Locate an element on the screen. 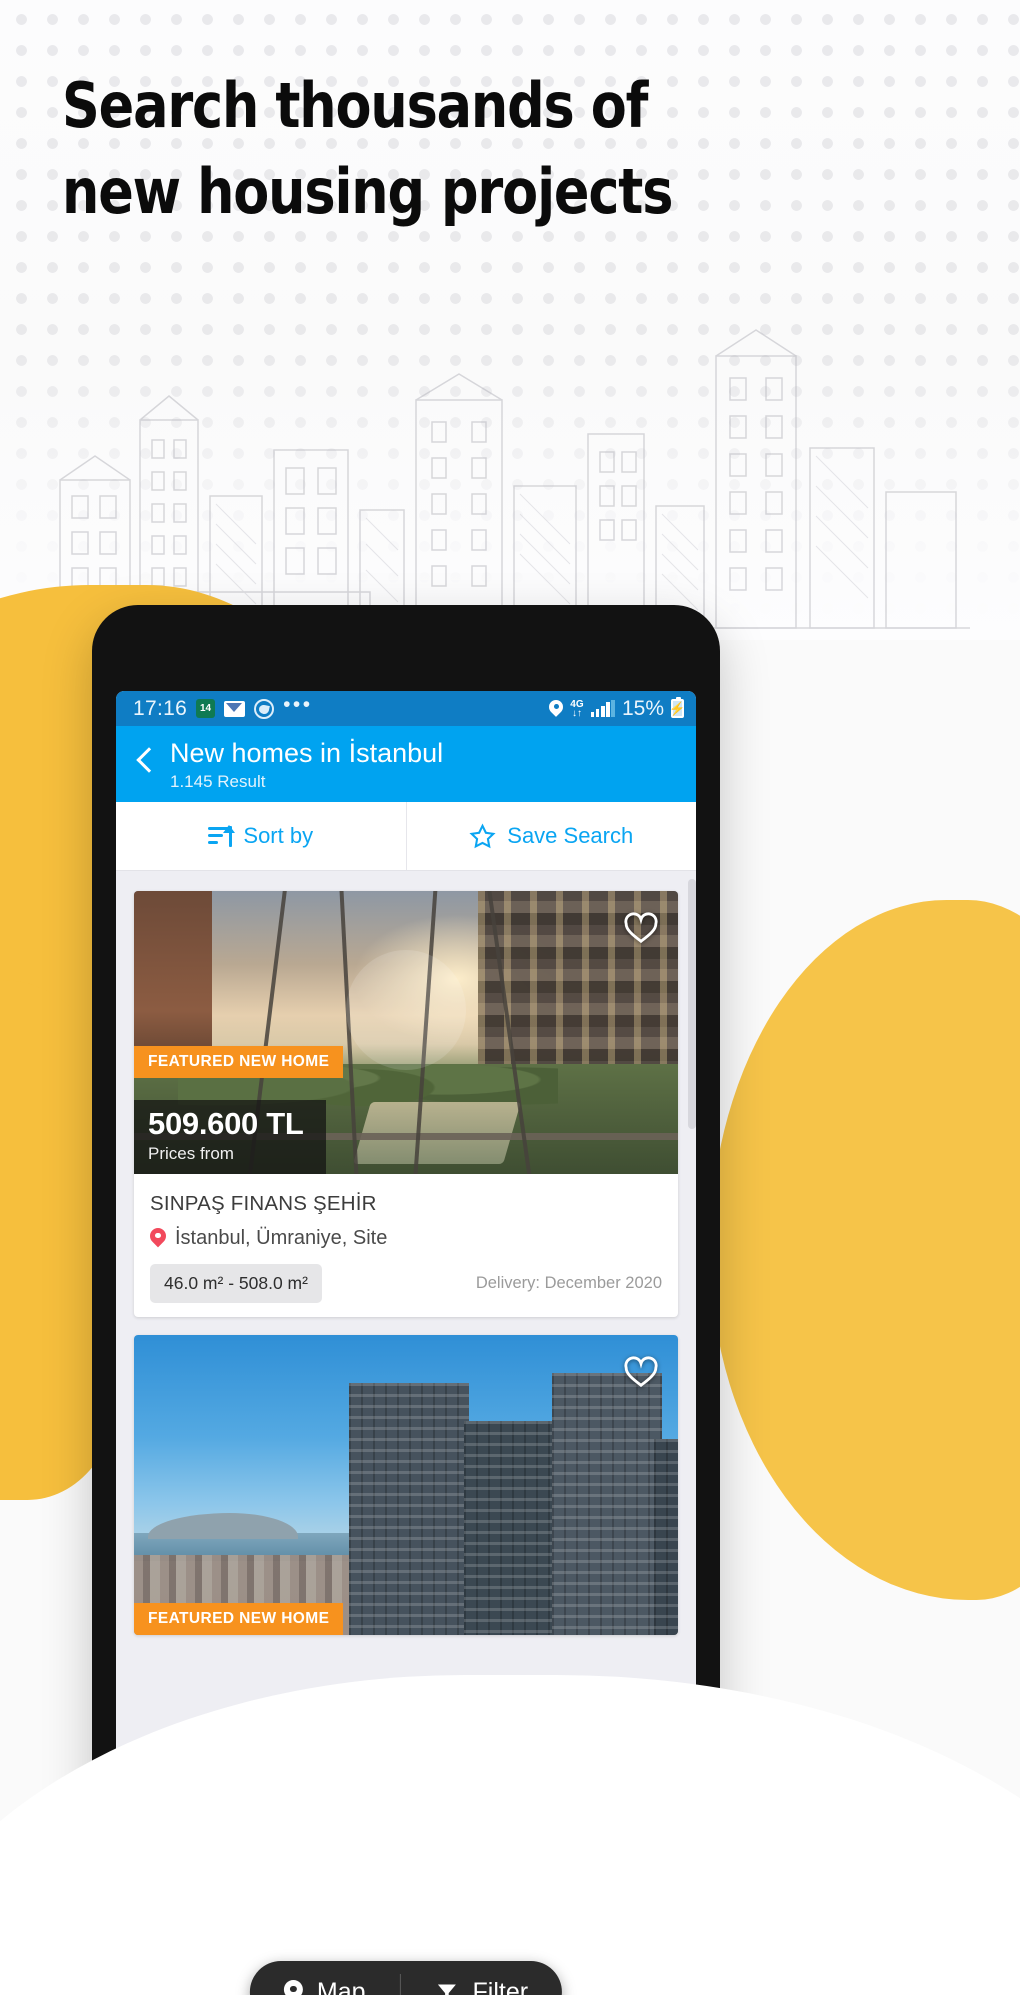 The height and width of the screenshot is (1995, 1020). battery-percent: 15% is located at coordinates (642, 708).